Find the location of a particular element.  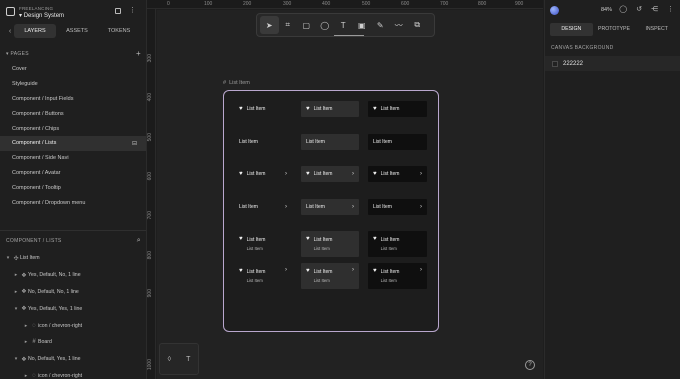

share-icon: ⋲ is located at coordinates (654, 9).